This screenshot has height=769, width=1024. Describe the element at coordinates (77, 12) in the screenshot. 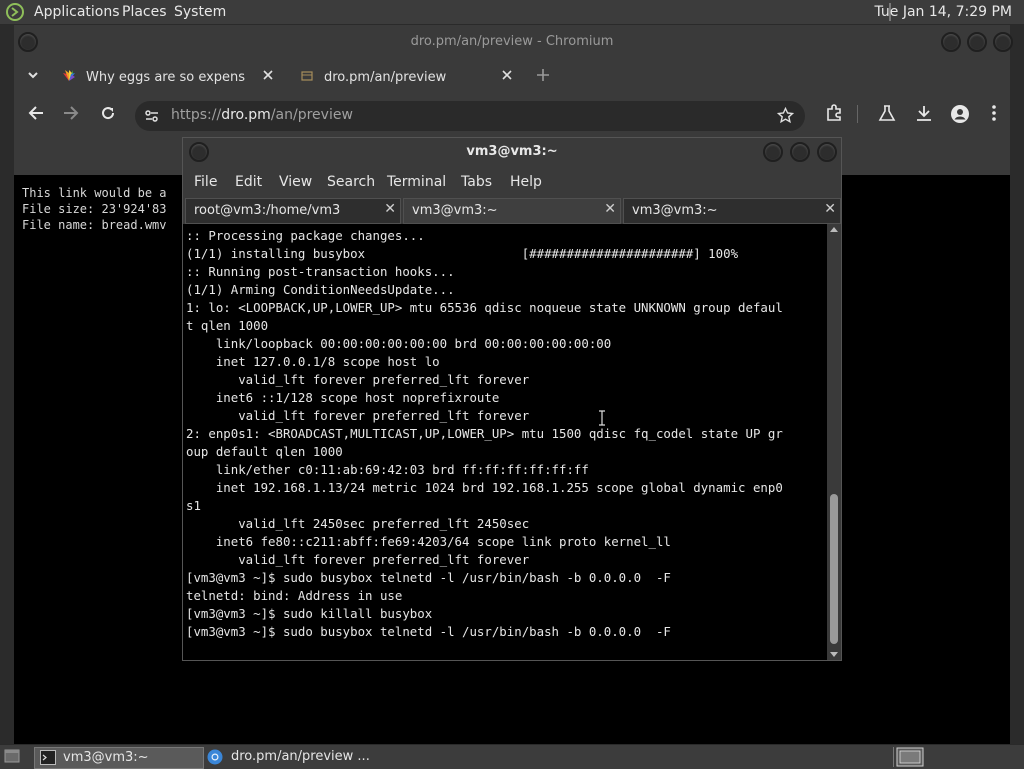

I see `applications-menu: Applications` at that location.